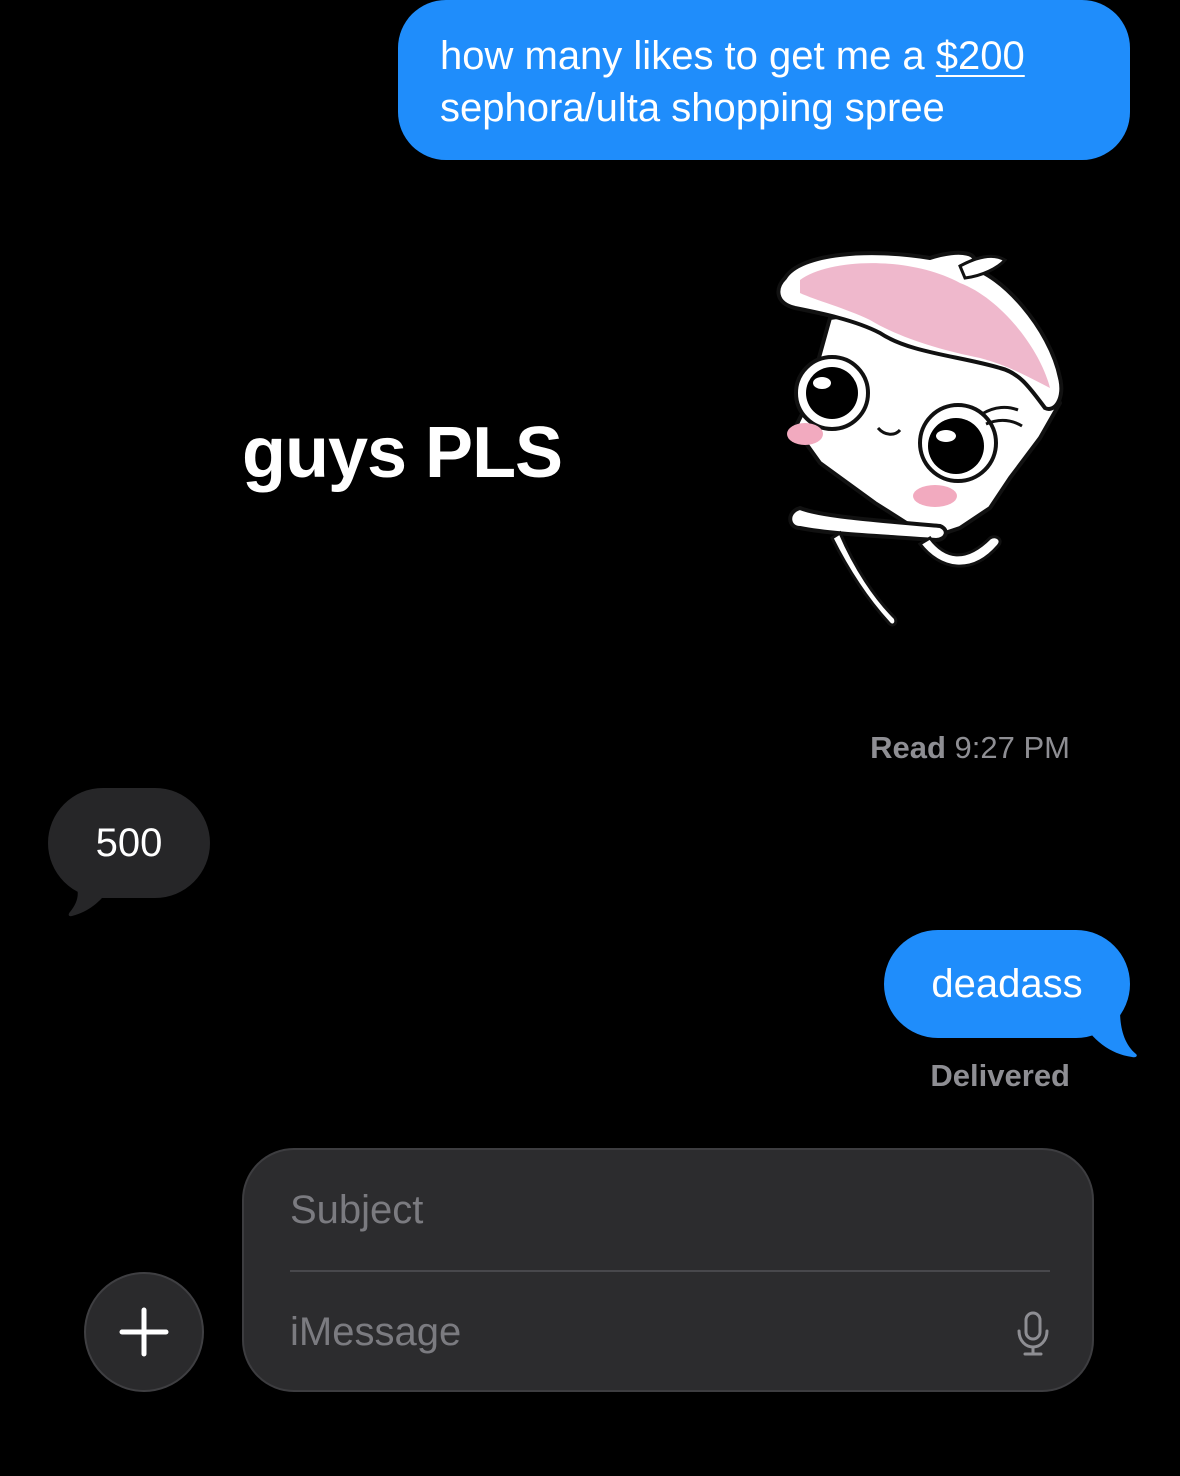  I want to click on message-text: deadass, so click(1007, 983).